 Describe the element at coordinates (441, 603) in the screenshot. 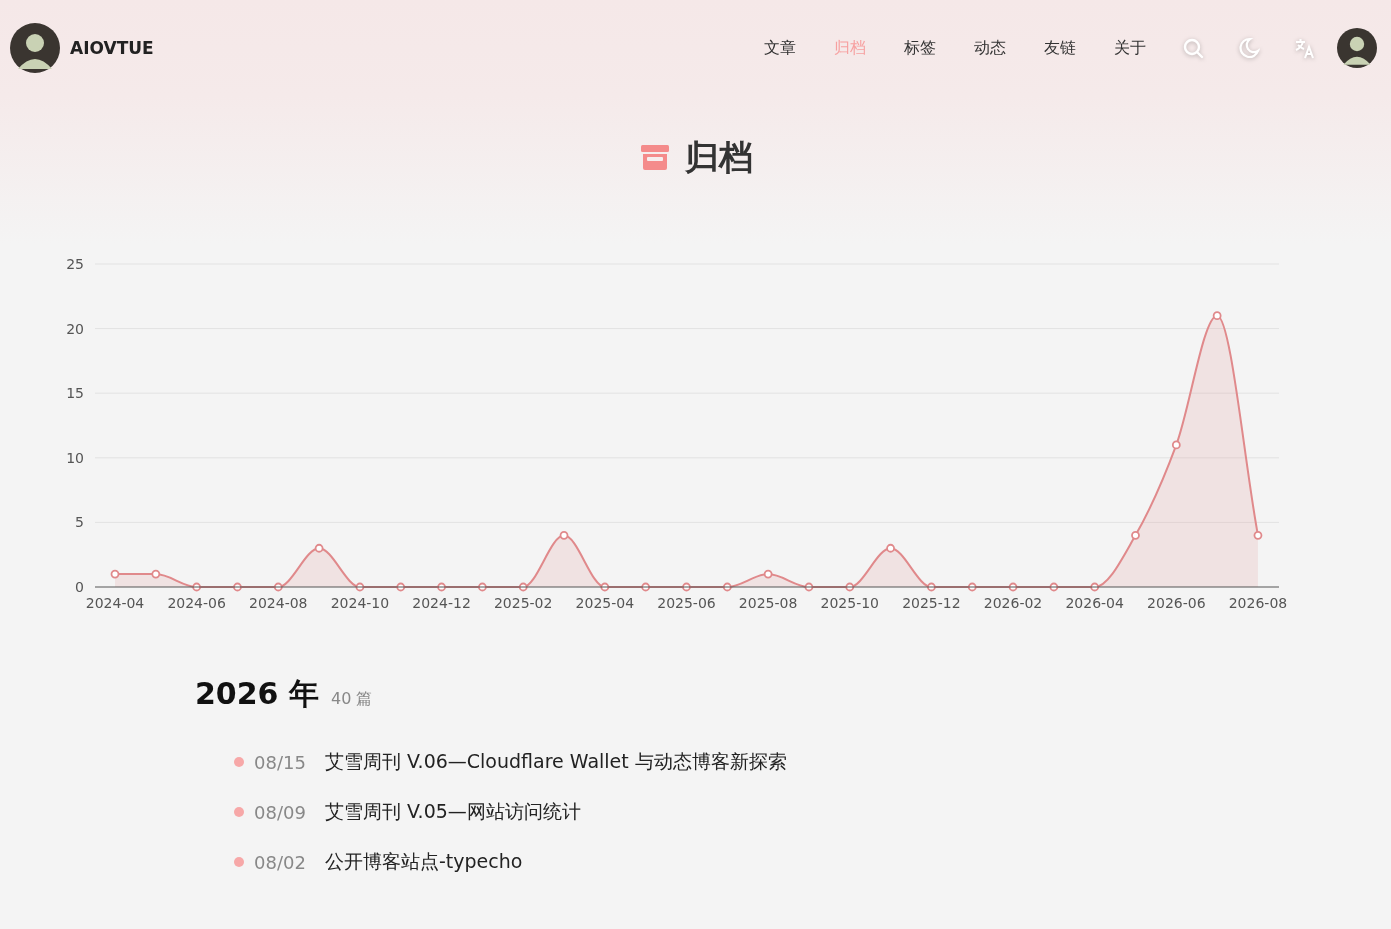

I see `axis-label: 2024-12` at that location.